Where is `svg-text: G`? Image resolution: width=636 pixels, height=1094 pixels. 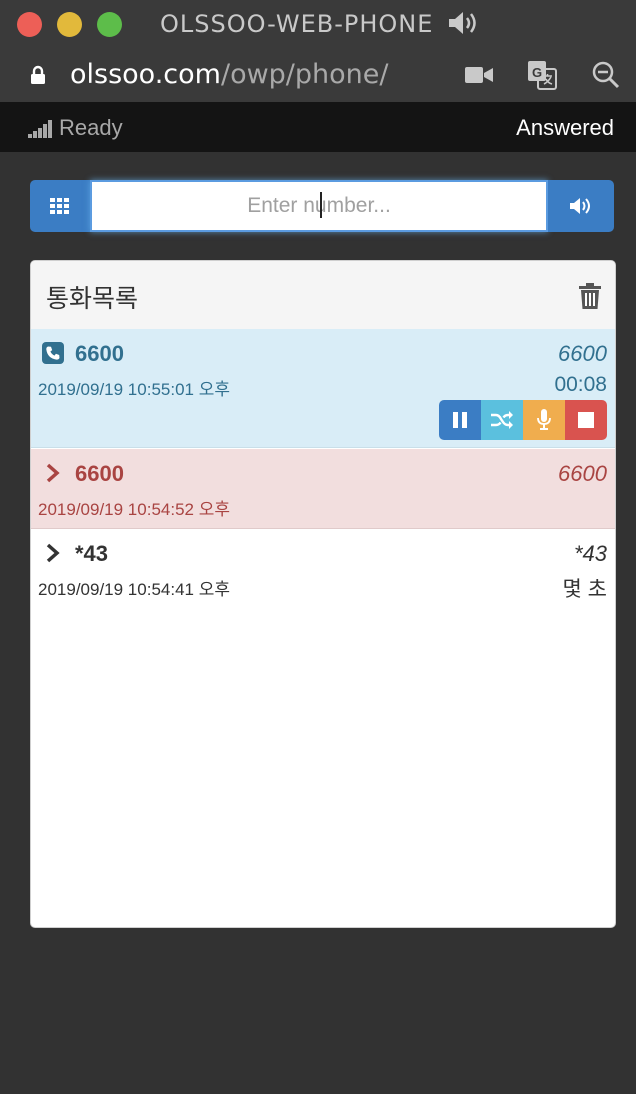 svg-text: G is located at coordinates (537, 72).